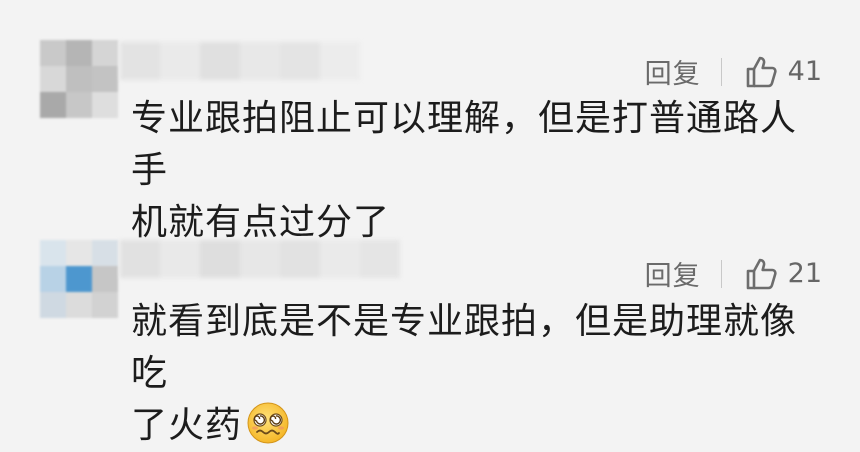  Describe the element at coordinates (481, 426) in the screenshot. I see `comment-text-line: 了火药` at that location.